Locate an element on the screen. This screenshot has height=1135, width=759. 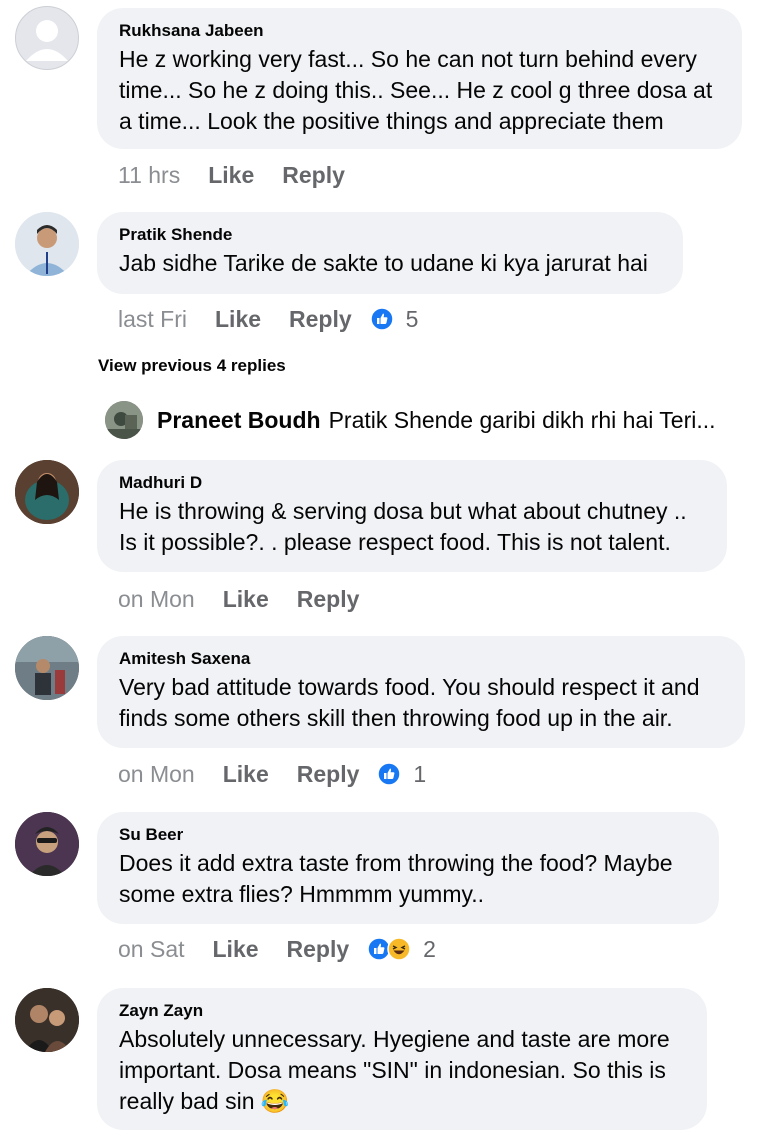
comment-actions: last Fri Like Reply 5 is located at coordinates (268, 319).